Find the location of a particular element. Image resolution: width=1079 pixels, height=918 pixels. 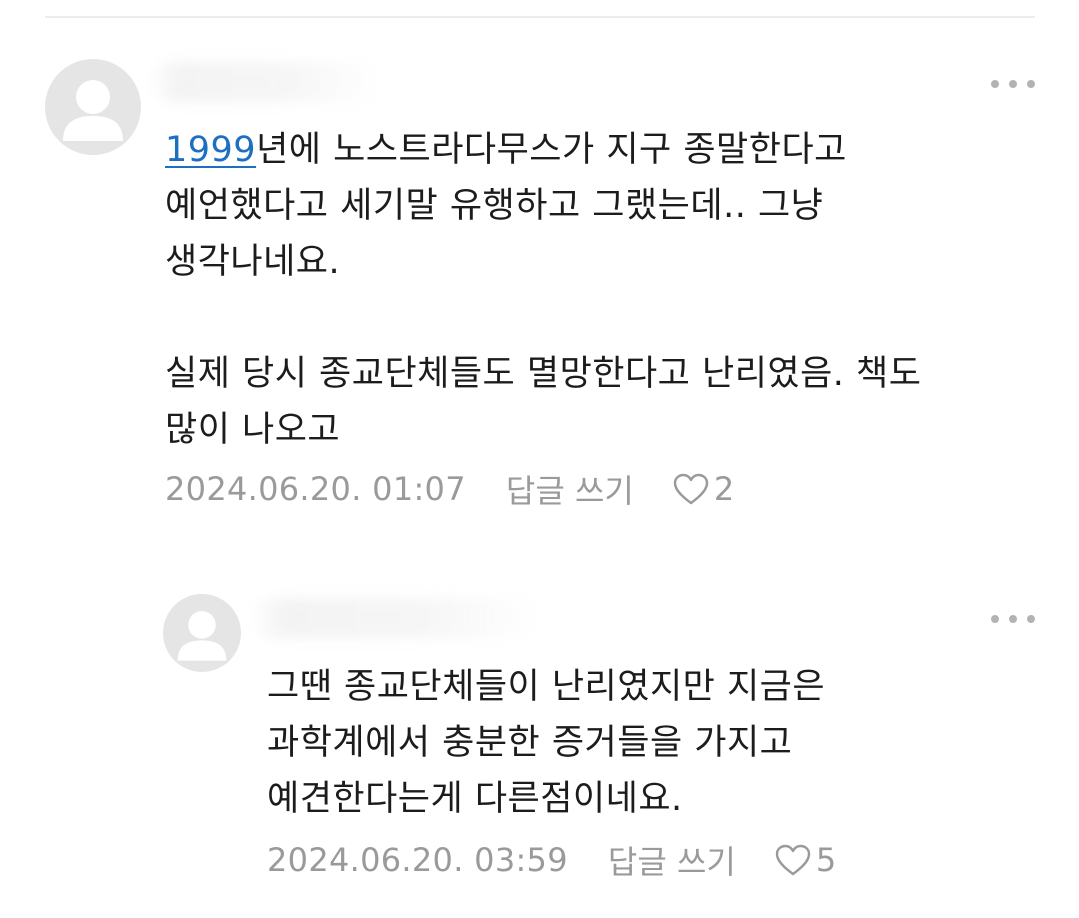

like-button: 5 is located at coordinates (805, 860).